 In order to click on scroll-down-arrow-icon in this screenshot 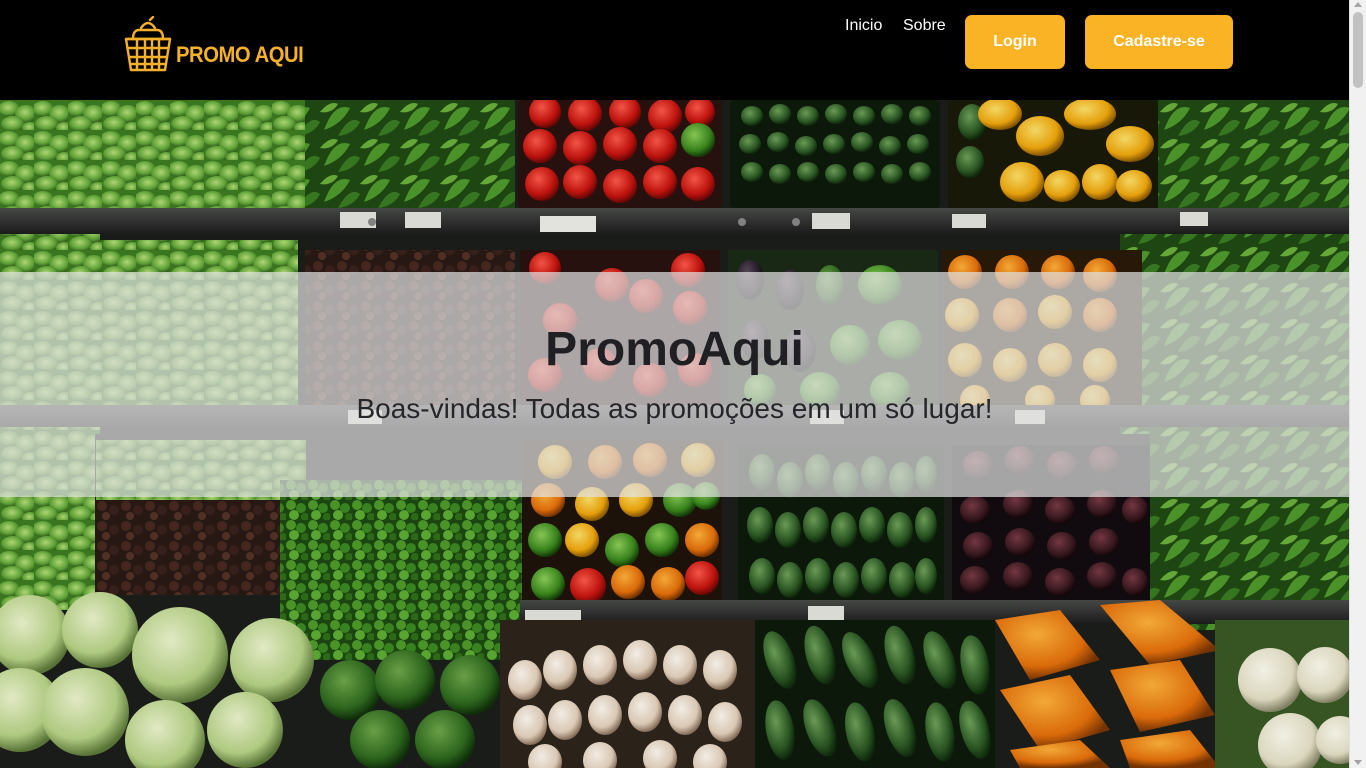, I will do `click(1358, 762)`.